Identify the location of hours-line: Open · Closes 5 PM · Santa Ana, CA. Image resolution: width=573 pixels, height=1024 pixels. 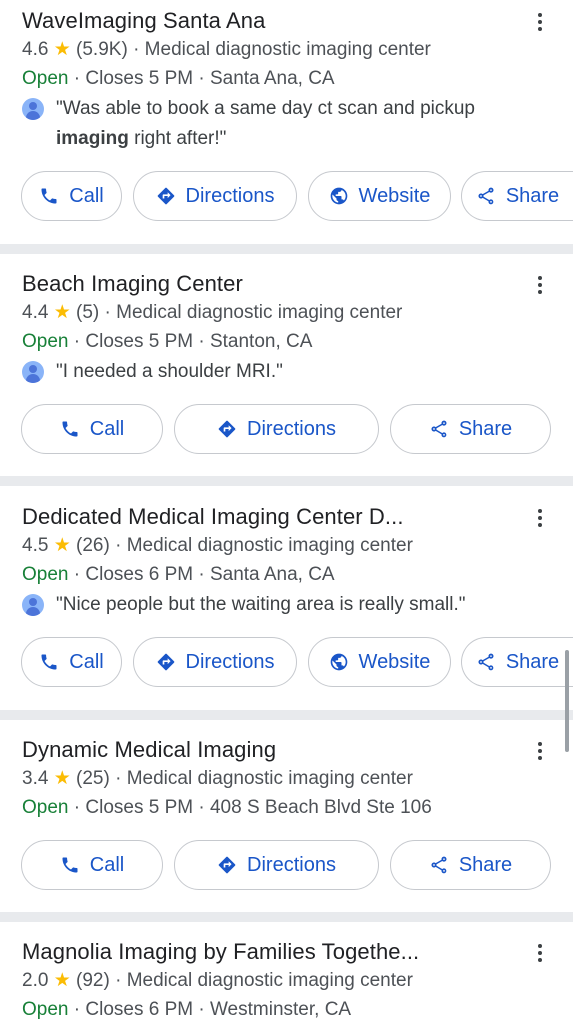
(178, 78).